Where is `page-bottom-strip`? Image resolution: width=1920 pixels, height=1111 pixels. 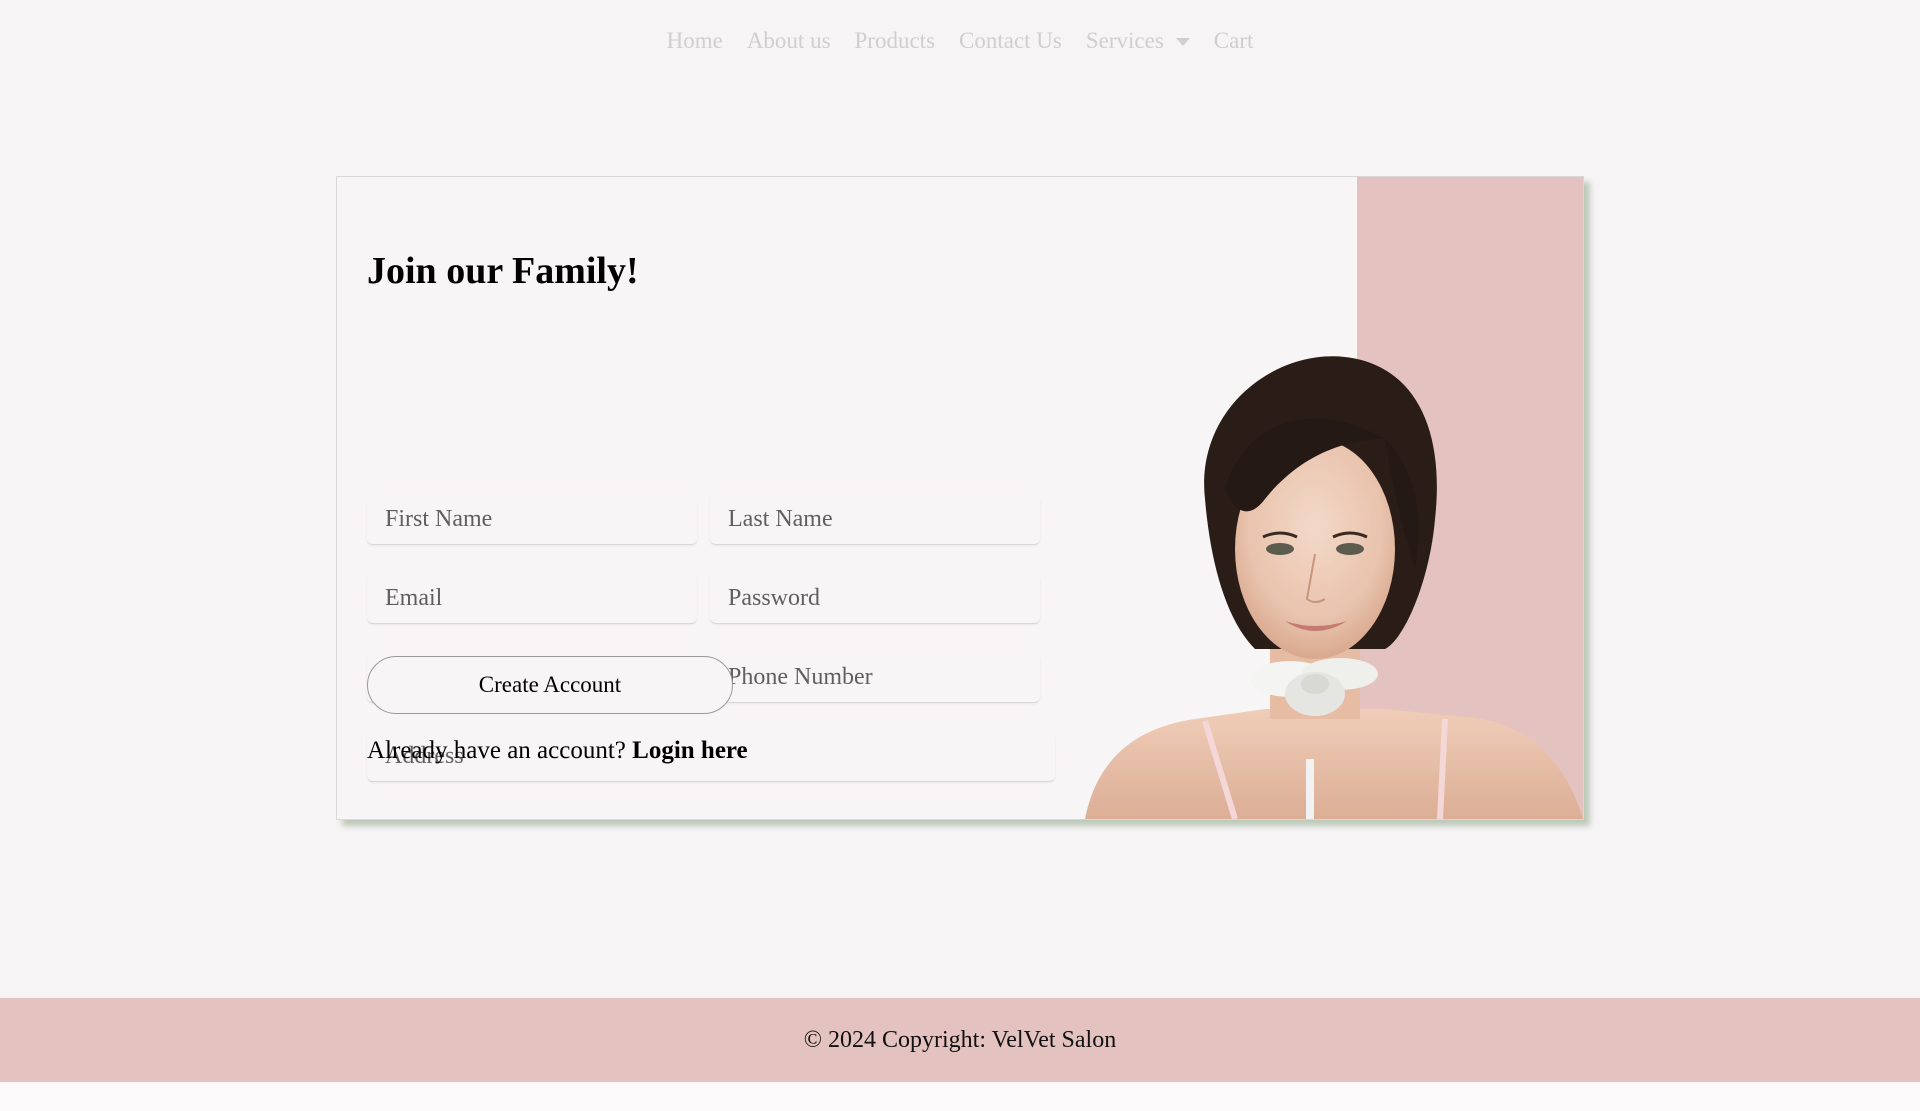
page-bottom-strip is located at coordinates (960, 1096).